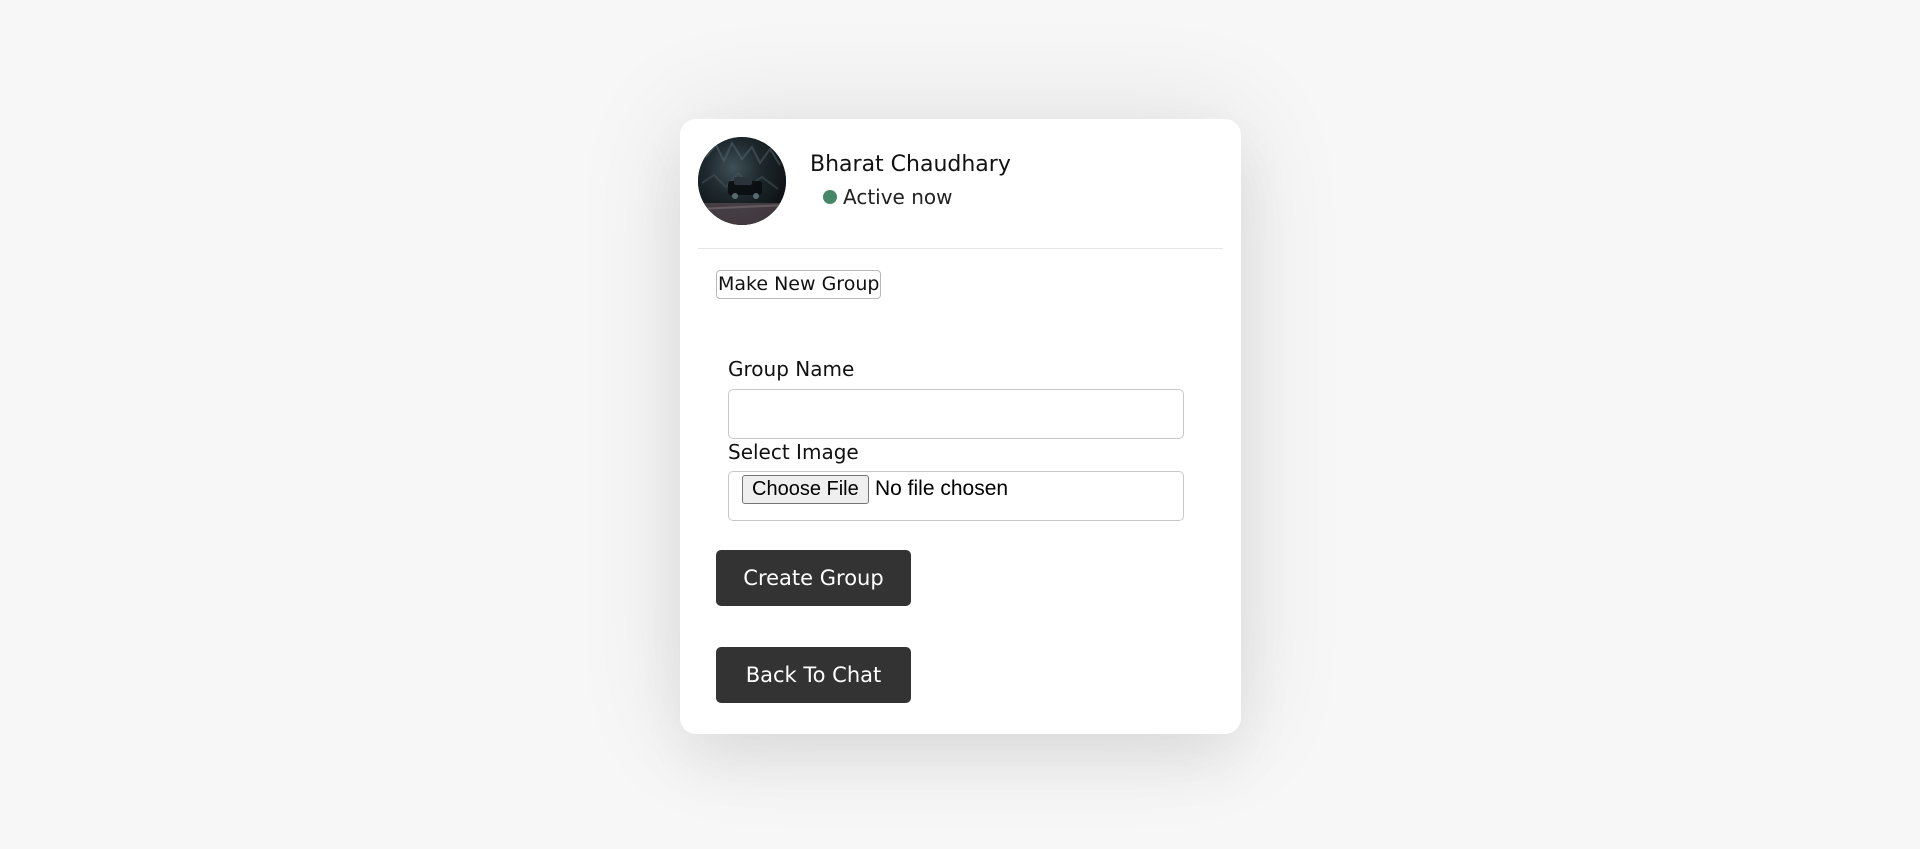 The height and width of the screenshot is (849, 1920). What do you see at coordinates (813, 675) in the screenshot?
I see `back-to-chat-button: Back To Chat` at bounding box center [813, 675].